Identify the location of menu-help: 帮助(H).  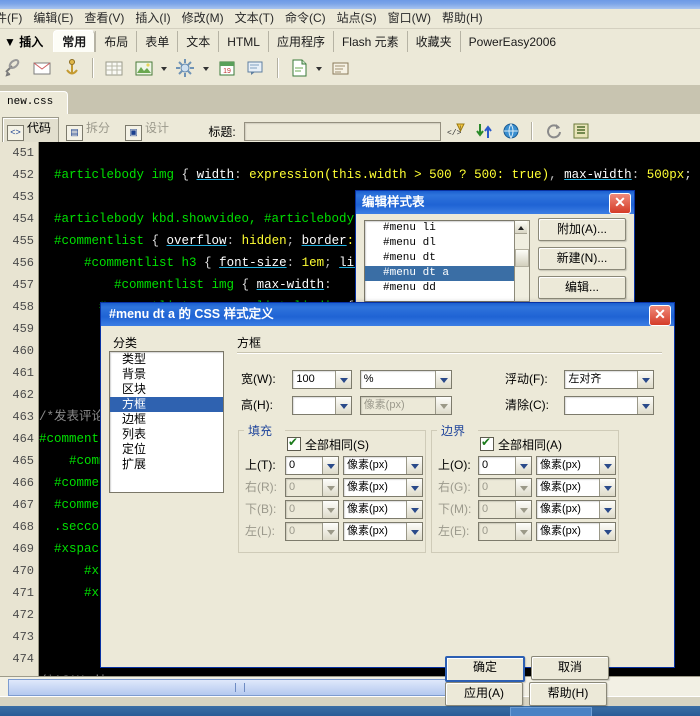
(463, 18).